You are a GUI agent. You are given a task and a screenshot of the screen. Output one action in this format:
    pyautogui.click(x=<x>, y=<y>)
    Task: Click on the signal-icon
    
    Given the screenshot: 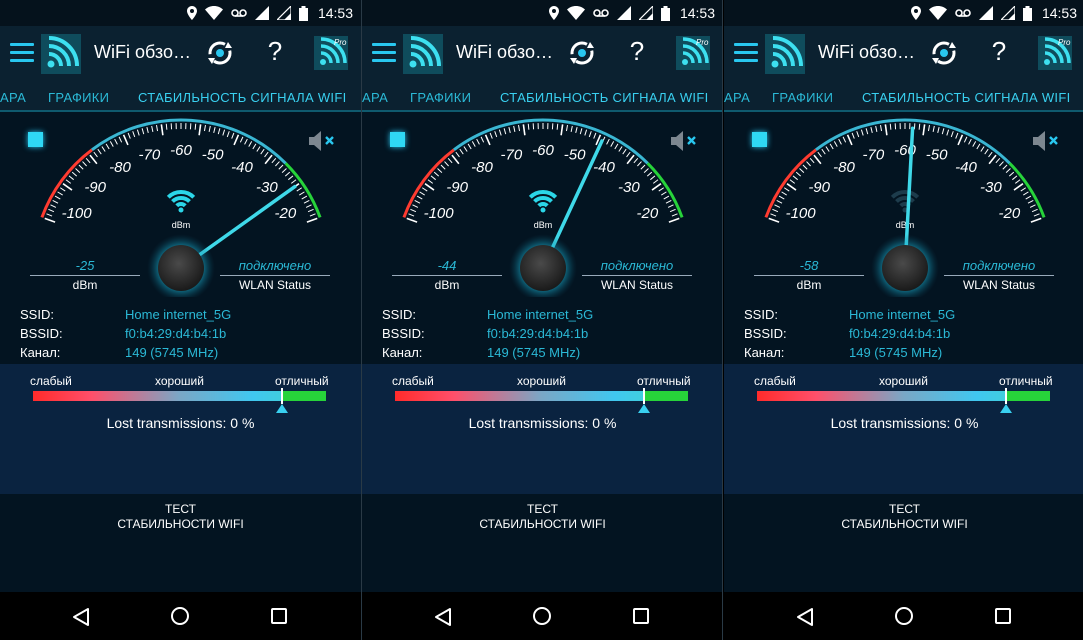 What is the action you would take?
    pyautogui.click(x=283, y=13)
    